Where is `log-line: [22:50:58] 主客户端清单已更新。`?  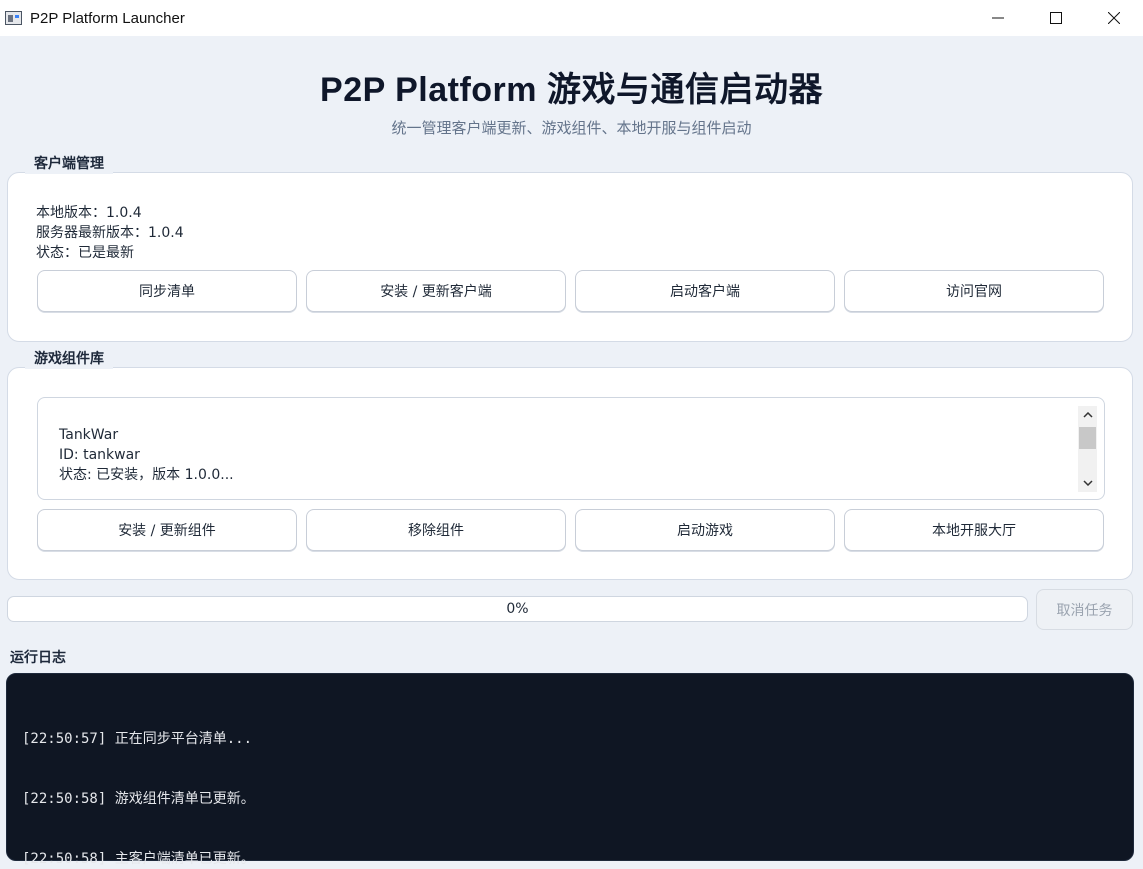 log-line: [22:50:58] 主客户端清单已更新。 is located at coordinates (138, 859).